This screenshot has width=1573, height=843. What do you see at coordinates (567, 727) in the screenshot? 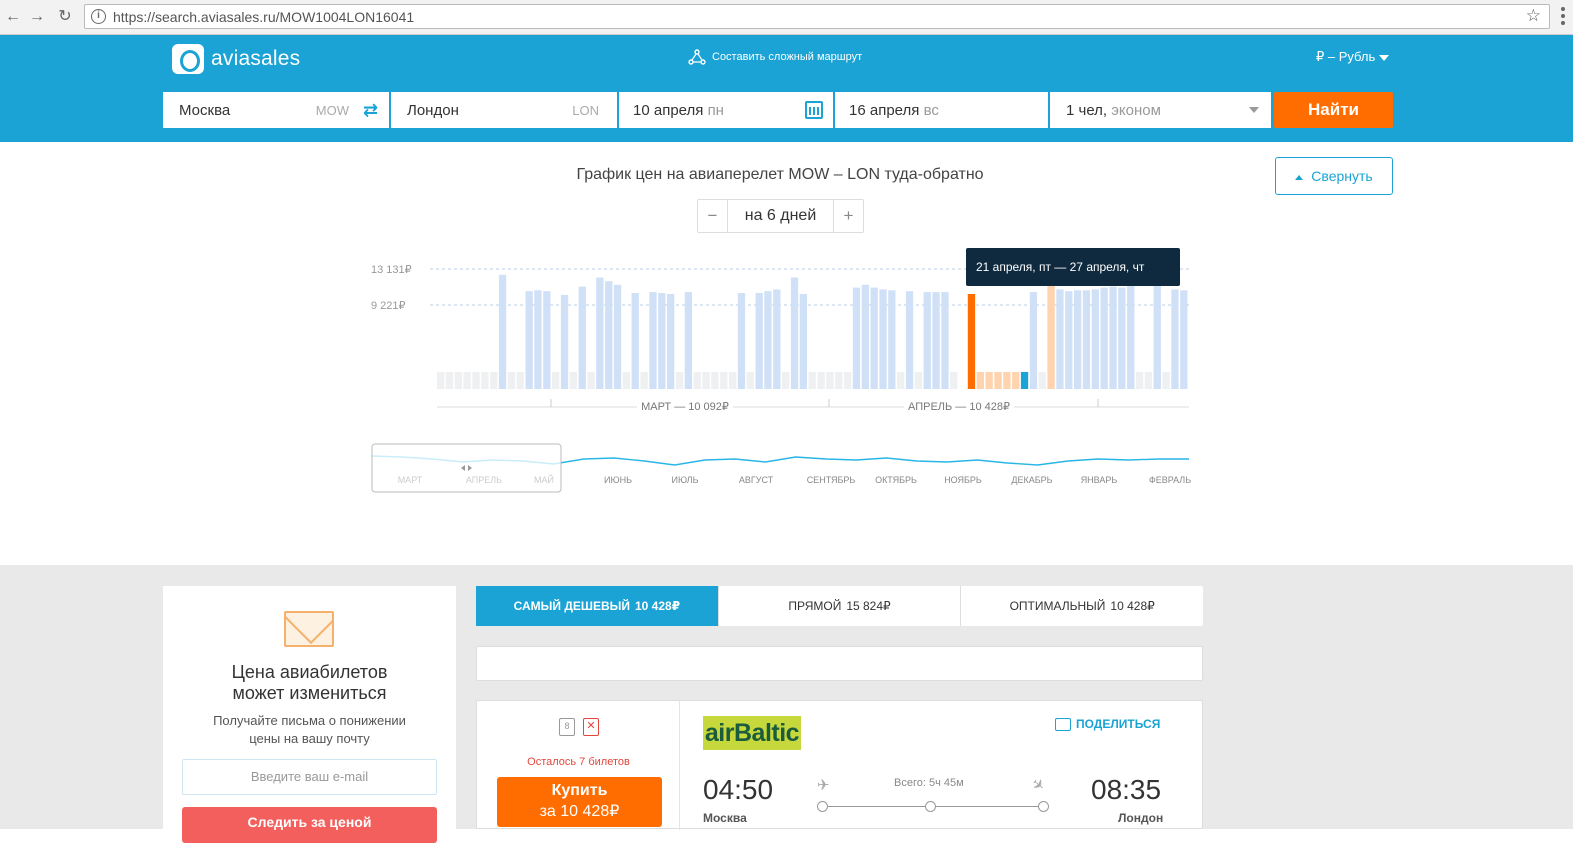
I see `hand-luggage-icon: 8` at bounding box center [567, 727].